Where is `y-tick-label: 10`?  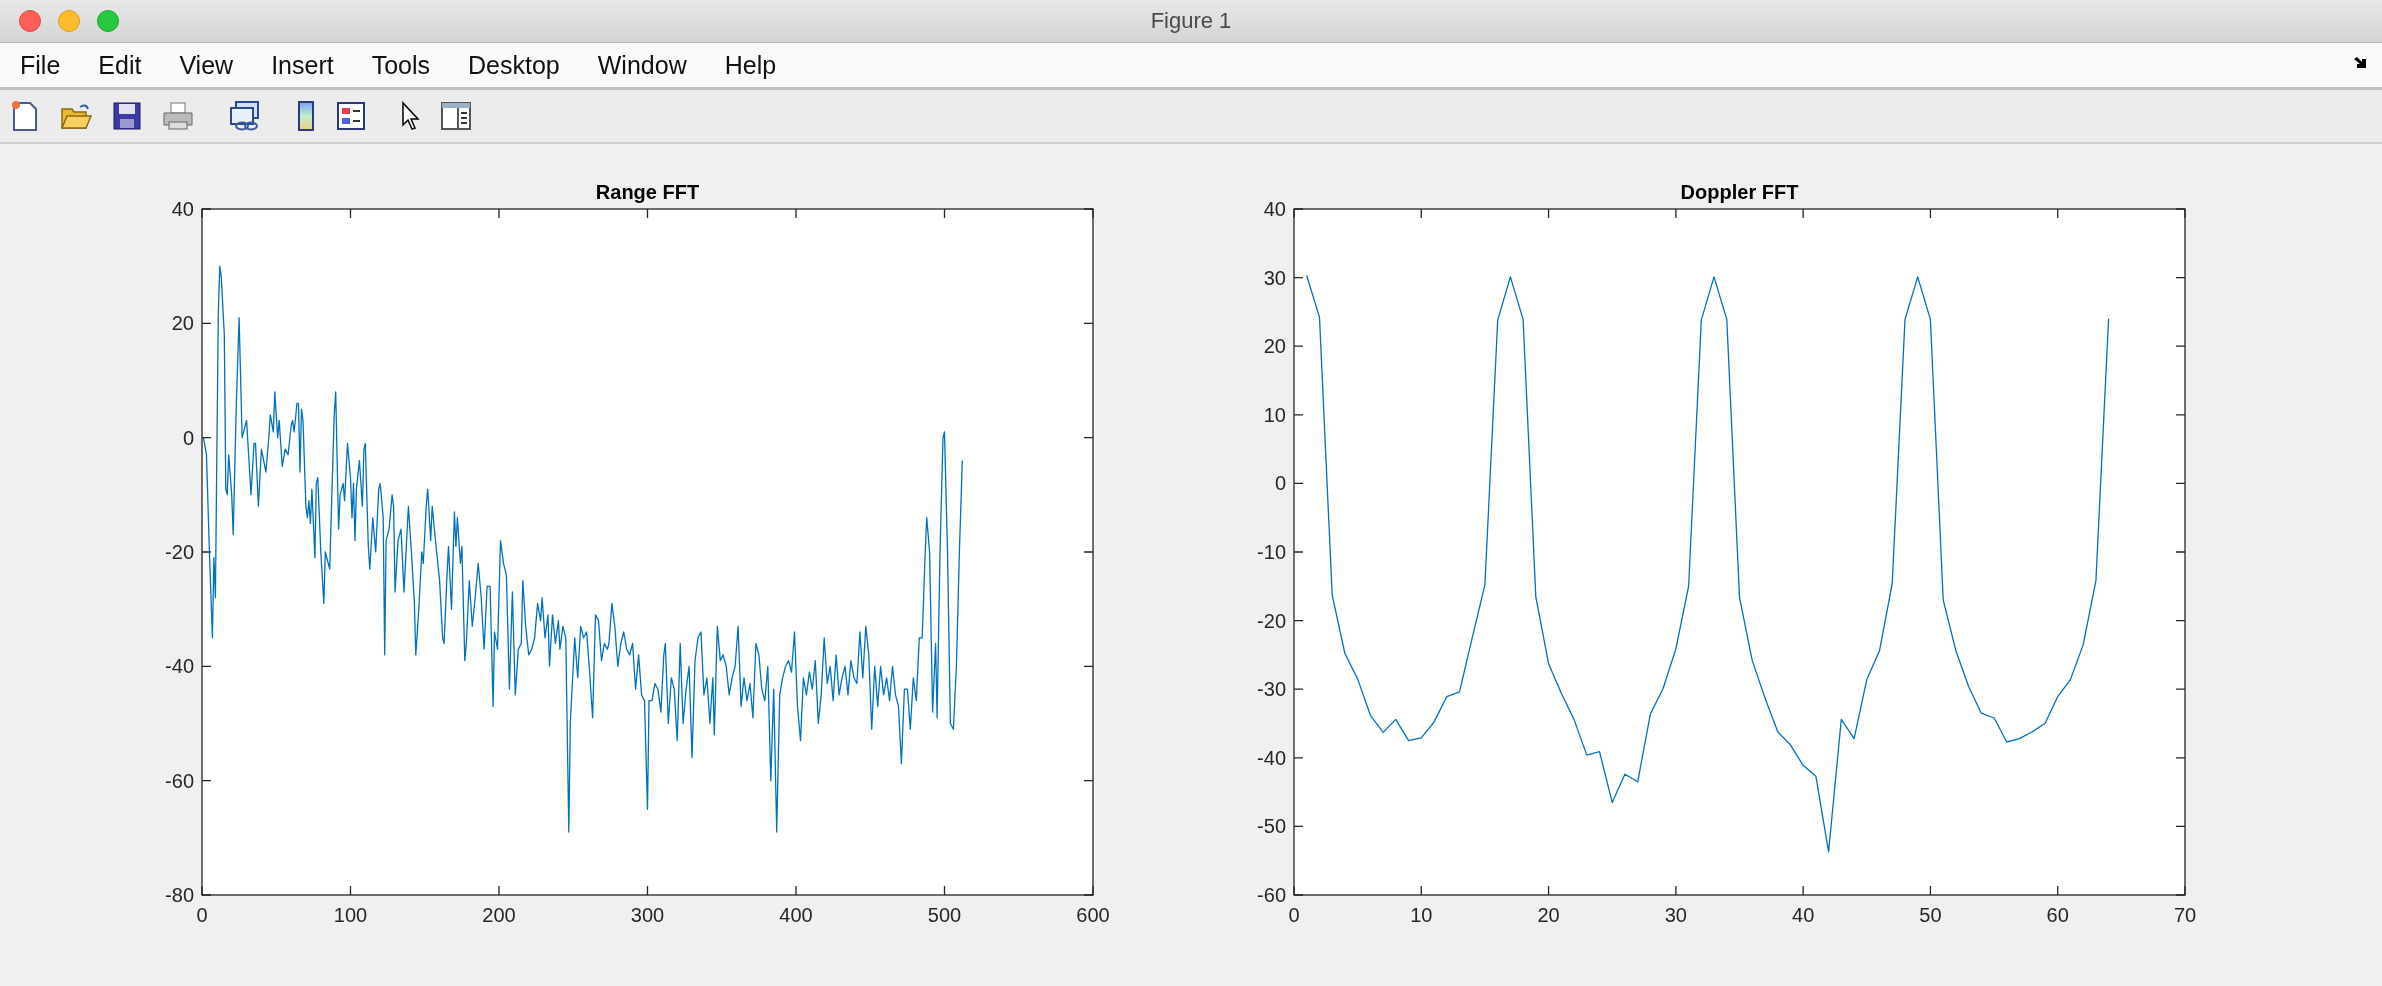
y-tick-label: 10 is located at coordinates (1274, 414).